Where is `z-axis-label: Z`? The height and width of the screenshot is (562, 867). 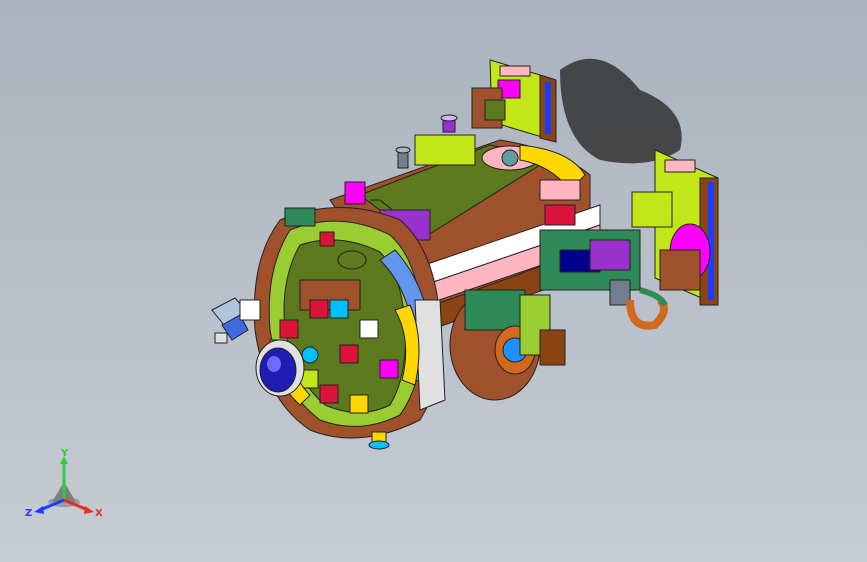 z-axis-label: Z is located at coordinates (28, 513).